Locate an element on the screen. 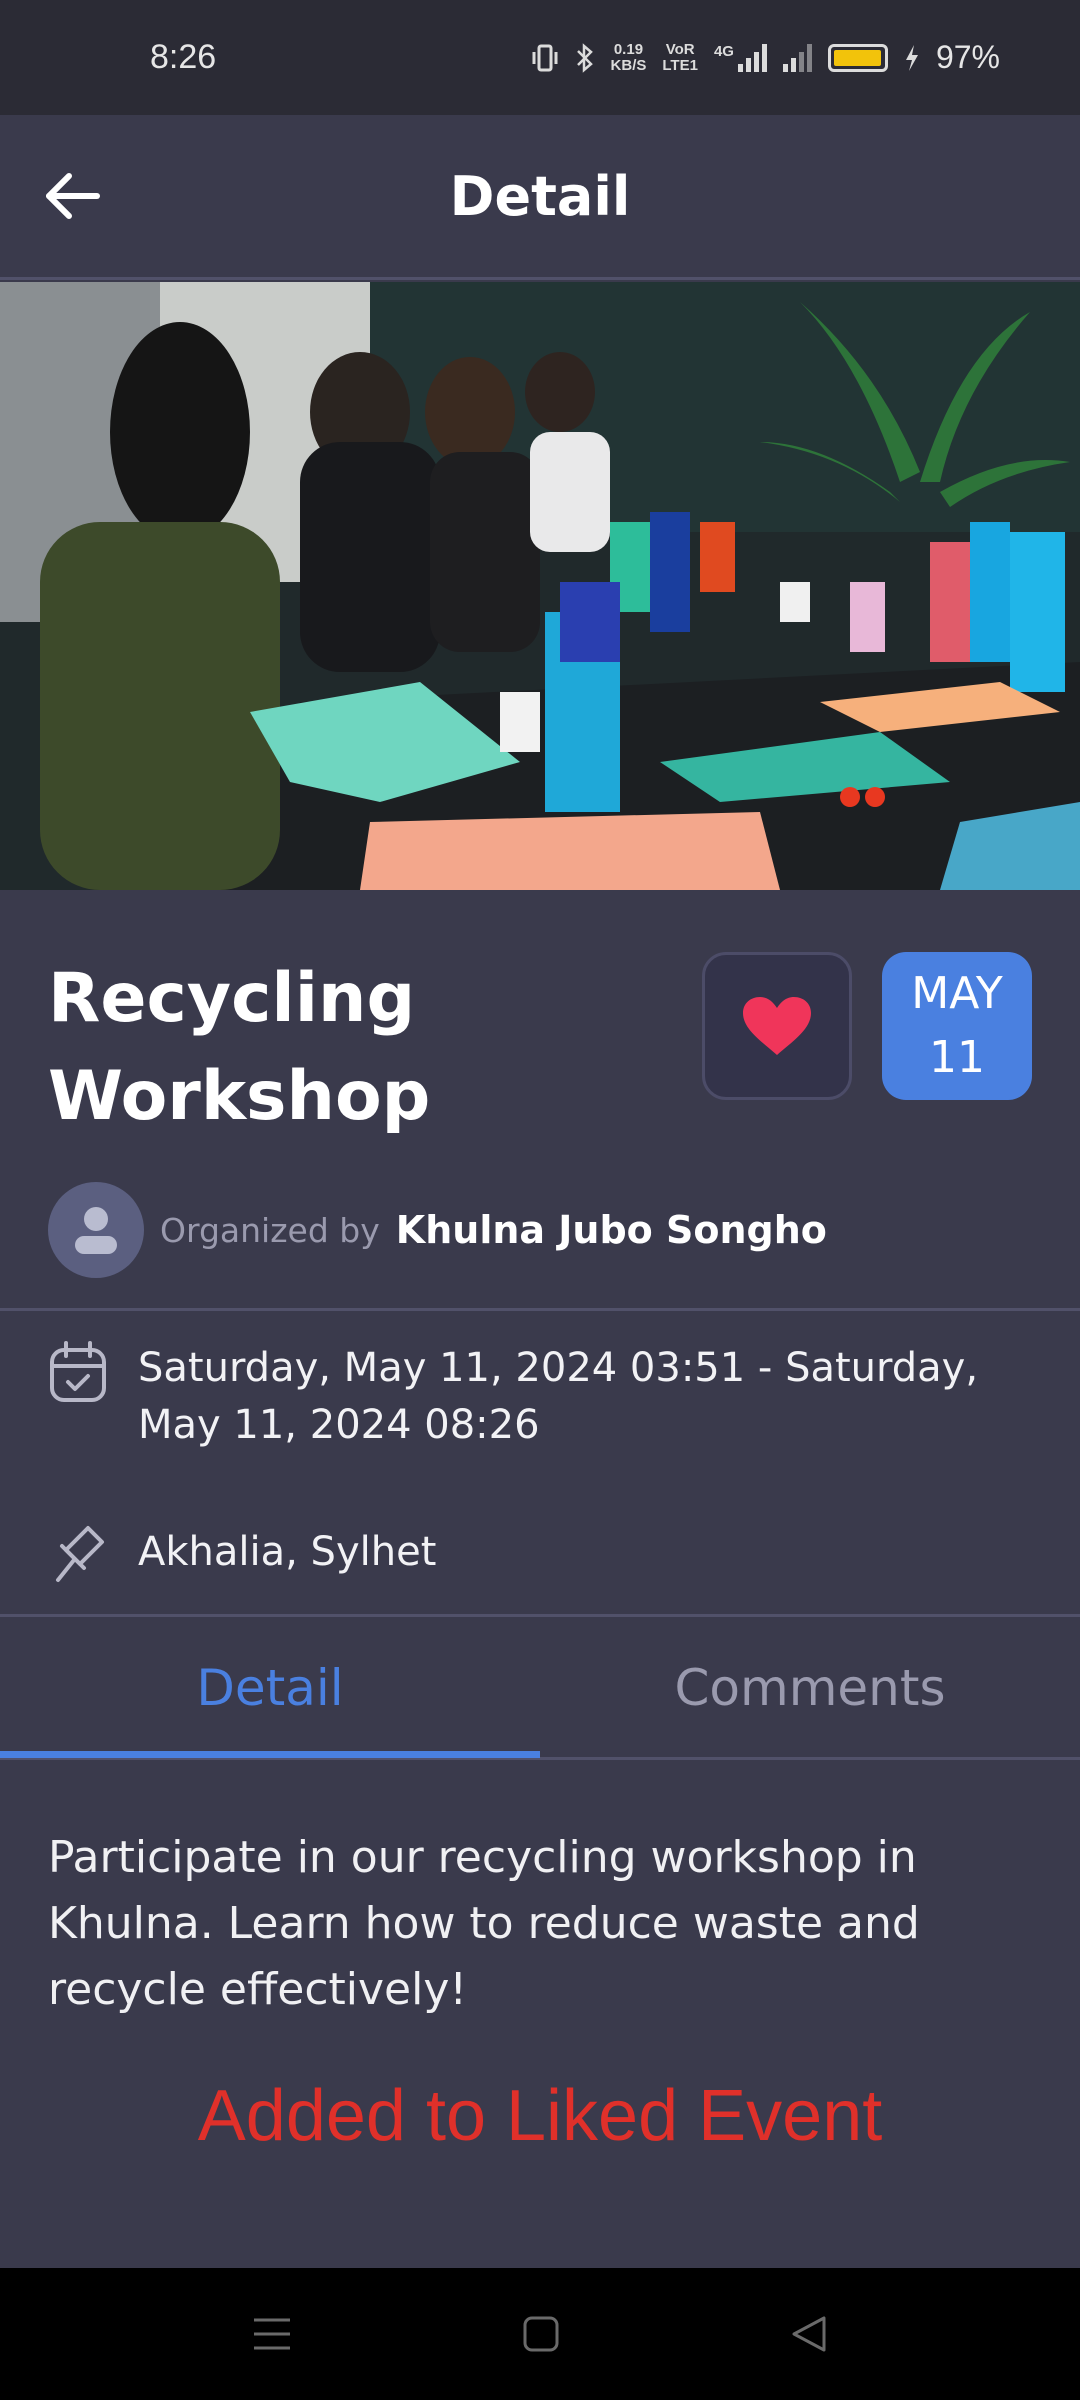 This screenshot has width=1080, height=2400. date-badge: MAY 11 is located at coordinates (957, 1026).